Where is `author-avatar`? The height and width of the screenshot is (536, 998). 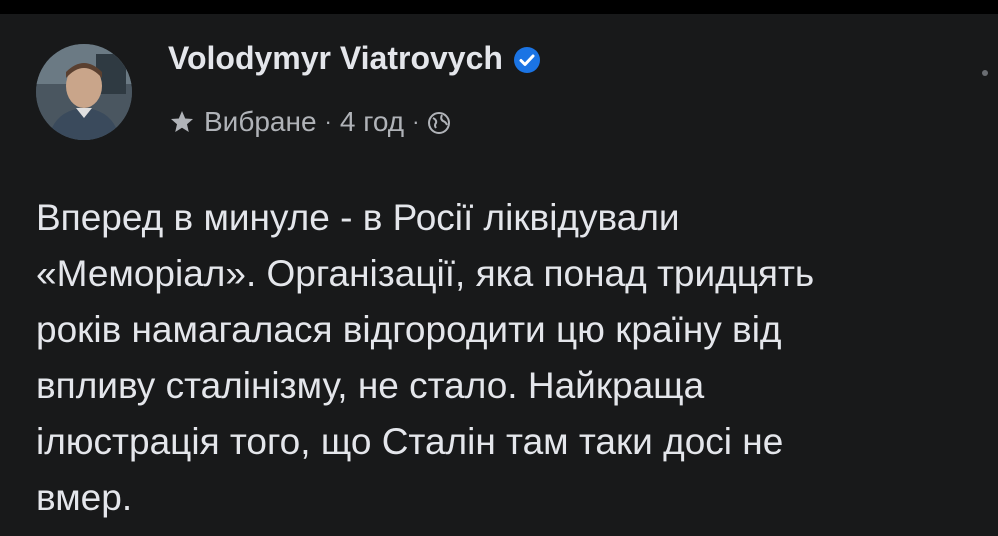 author-avatar is located at coordinates (84, 92).